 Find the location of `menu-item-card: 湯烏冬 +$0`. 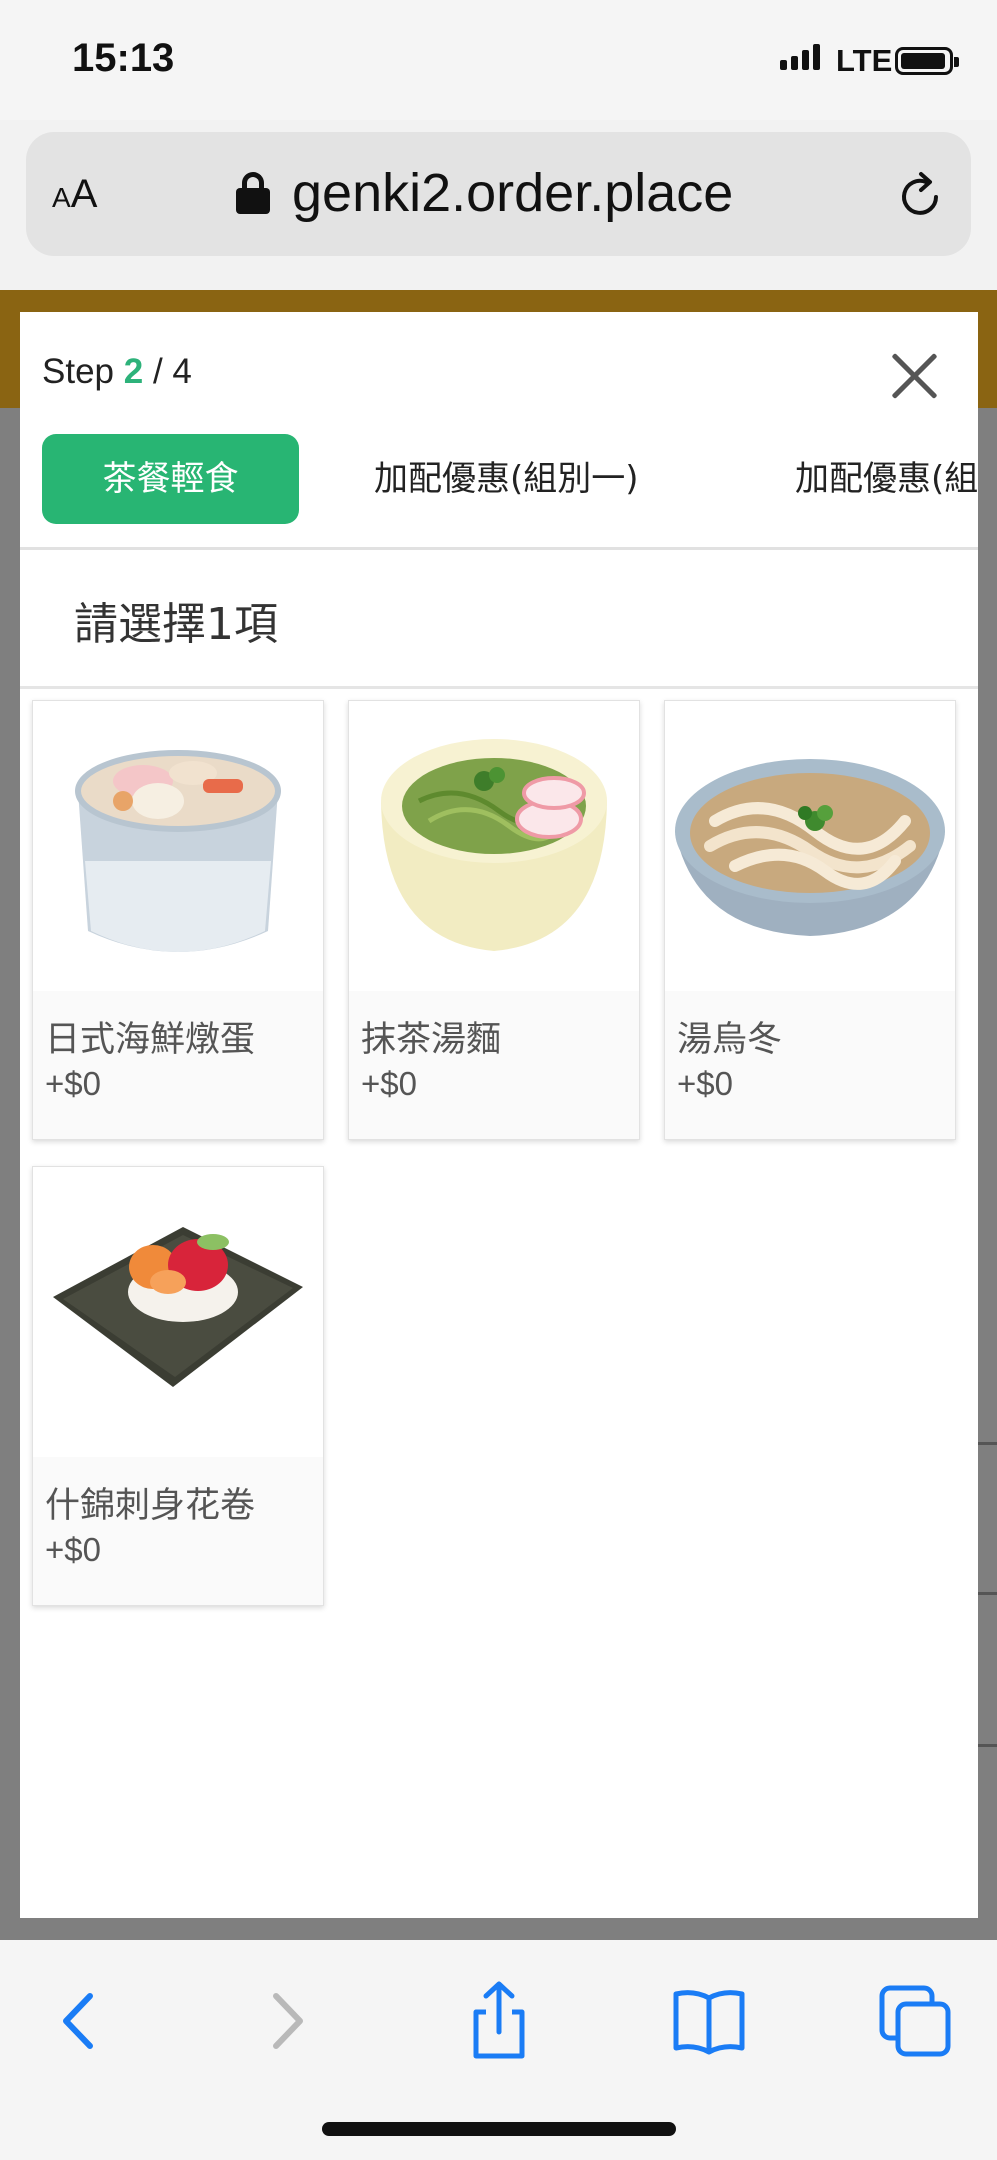

menu-item-card: 湯烏冬 +$0 is located at coordinates (810, 920).